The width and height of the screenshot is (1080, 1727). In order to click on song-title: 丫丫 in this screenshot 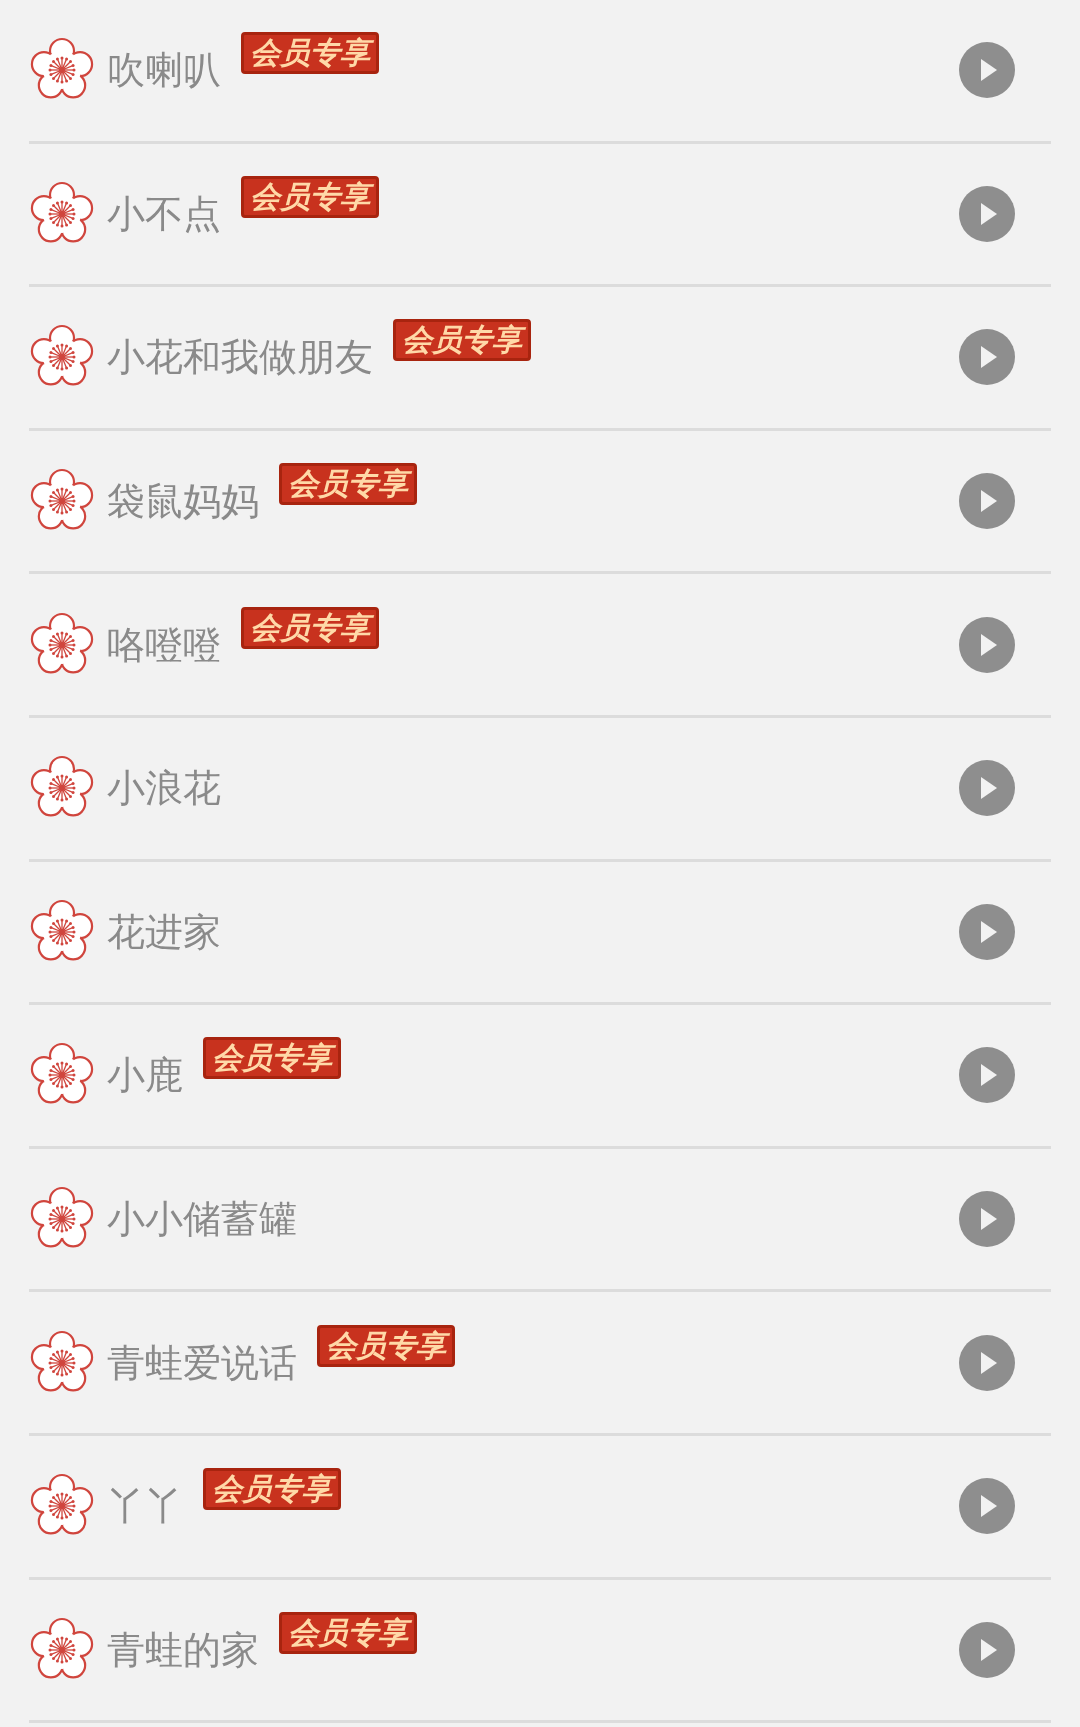, I will do `click(145, 1506)`.